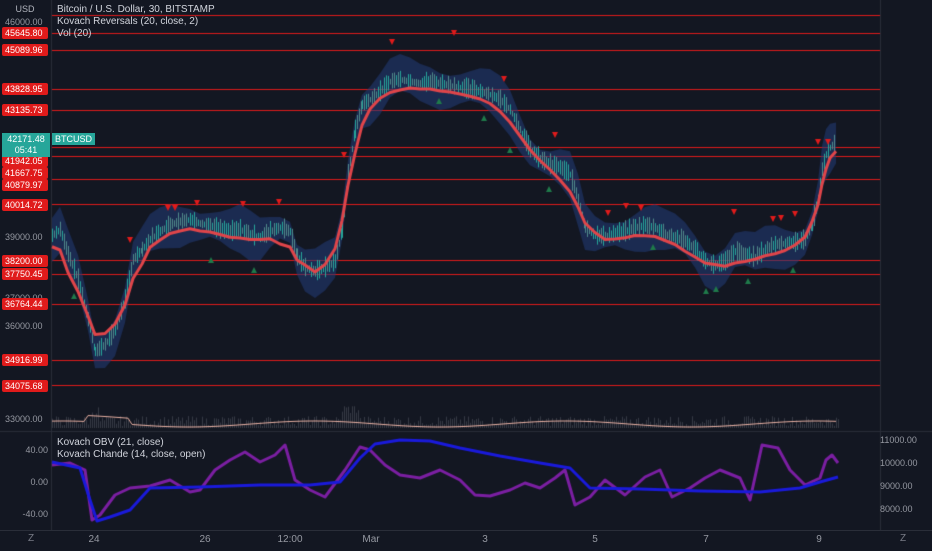 This screenshot has height=551, width=932. What do you see at coordinates (25, 89) in the screenshot?
I see `level-label: 43828.95` at bounding box center [25, 89].